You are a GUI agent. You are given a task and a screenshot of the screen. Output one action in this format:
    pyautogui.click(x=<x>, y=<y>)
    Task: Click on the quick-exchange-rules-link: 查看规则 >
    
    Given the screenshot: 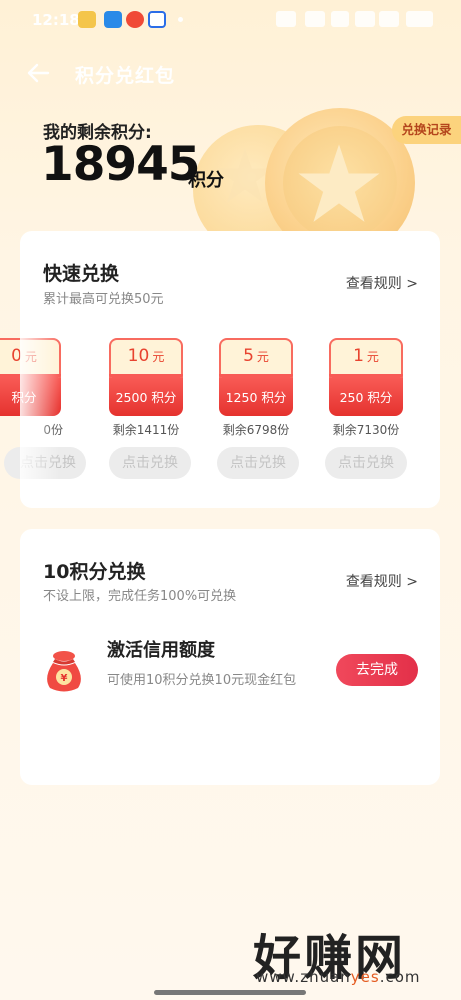 What is the action you would take?
    pyautogui.click(x=382, y=283)
    